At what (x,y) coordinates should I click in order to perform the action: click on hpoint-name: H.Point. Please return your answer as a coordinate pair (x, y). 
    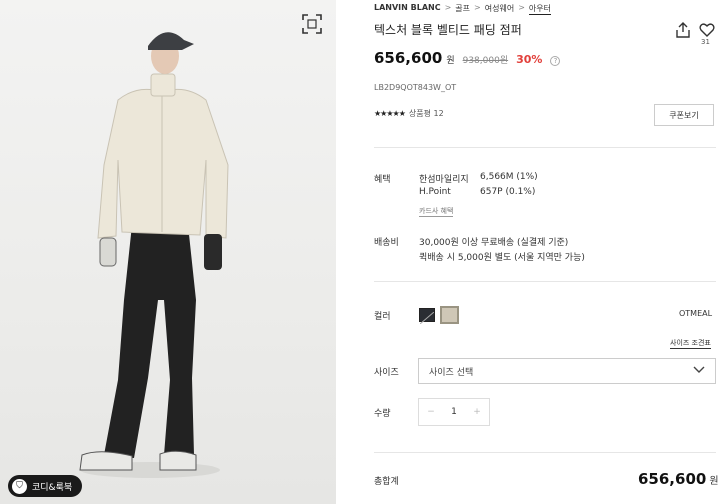
    Looking at the image, I should click on (435, 192).